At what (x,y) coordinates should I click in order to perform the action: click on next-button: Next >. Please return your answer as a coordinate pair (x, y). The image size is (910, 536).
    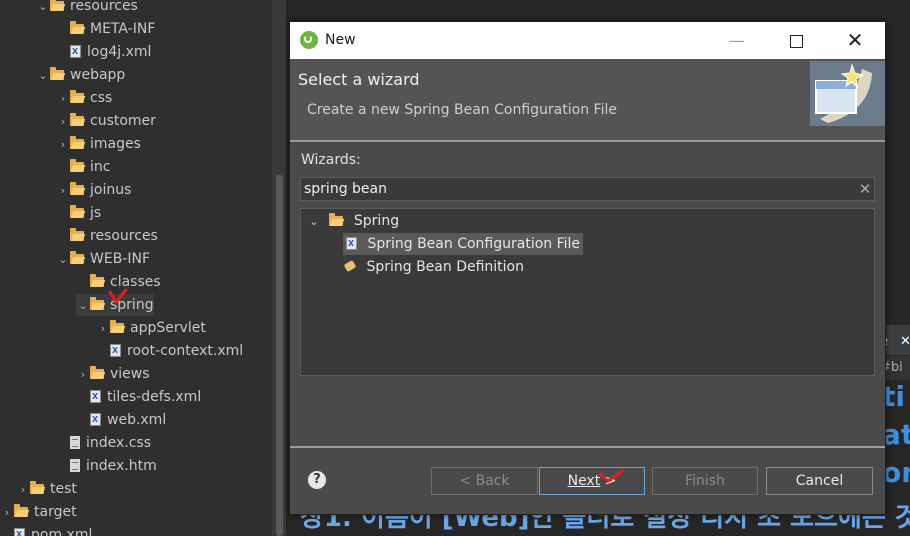
    Looking at the image, I should click on (592, 481).